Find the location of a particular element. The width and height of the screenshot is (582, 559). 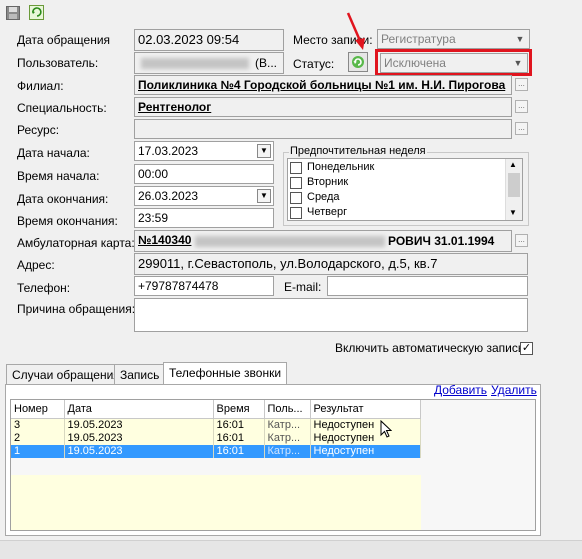

save-icon is located at coordinates (13, 13).